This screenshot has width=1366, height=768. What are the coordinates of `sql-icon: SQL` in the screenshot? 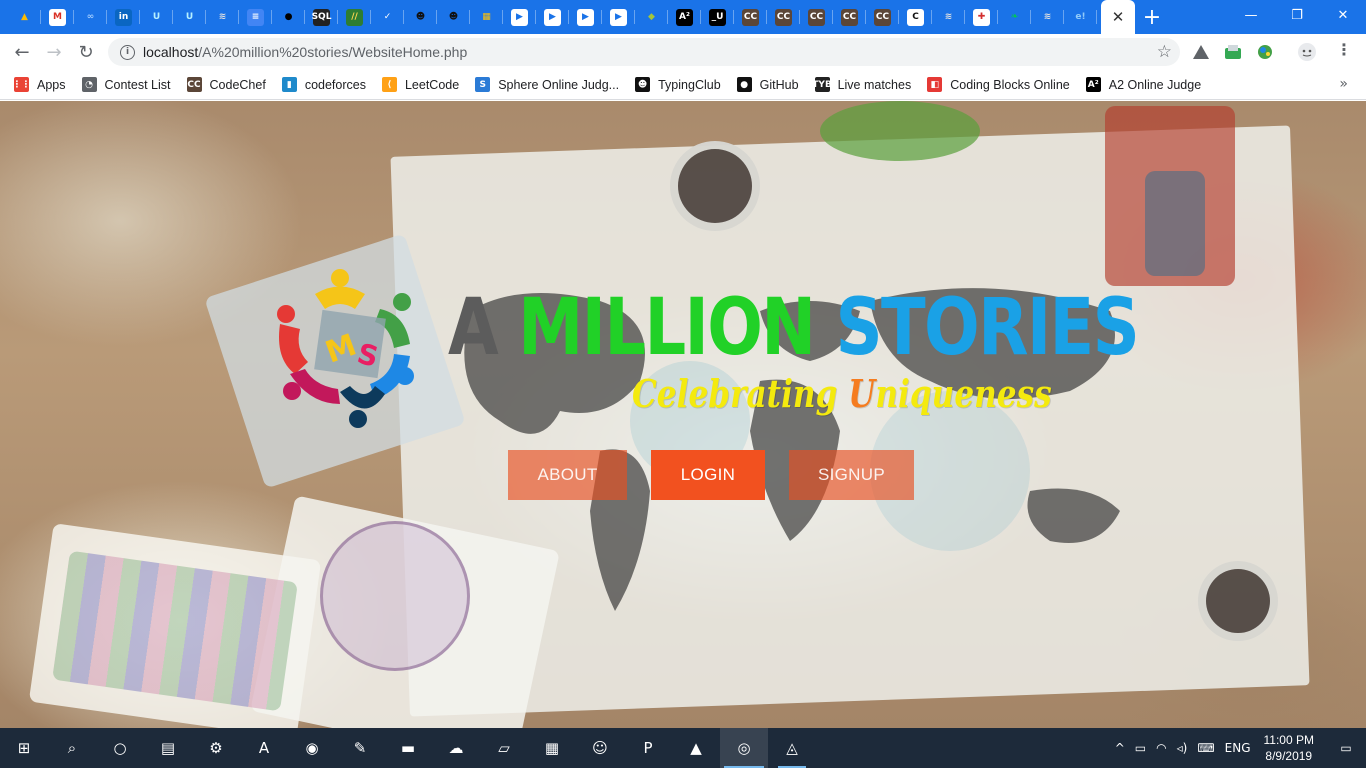 It's located at (321, 17).